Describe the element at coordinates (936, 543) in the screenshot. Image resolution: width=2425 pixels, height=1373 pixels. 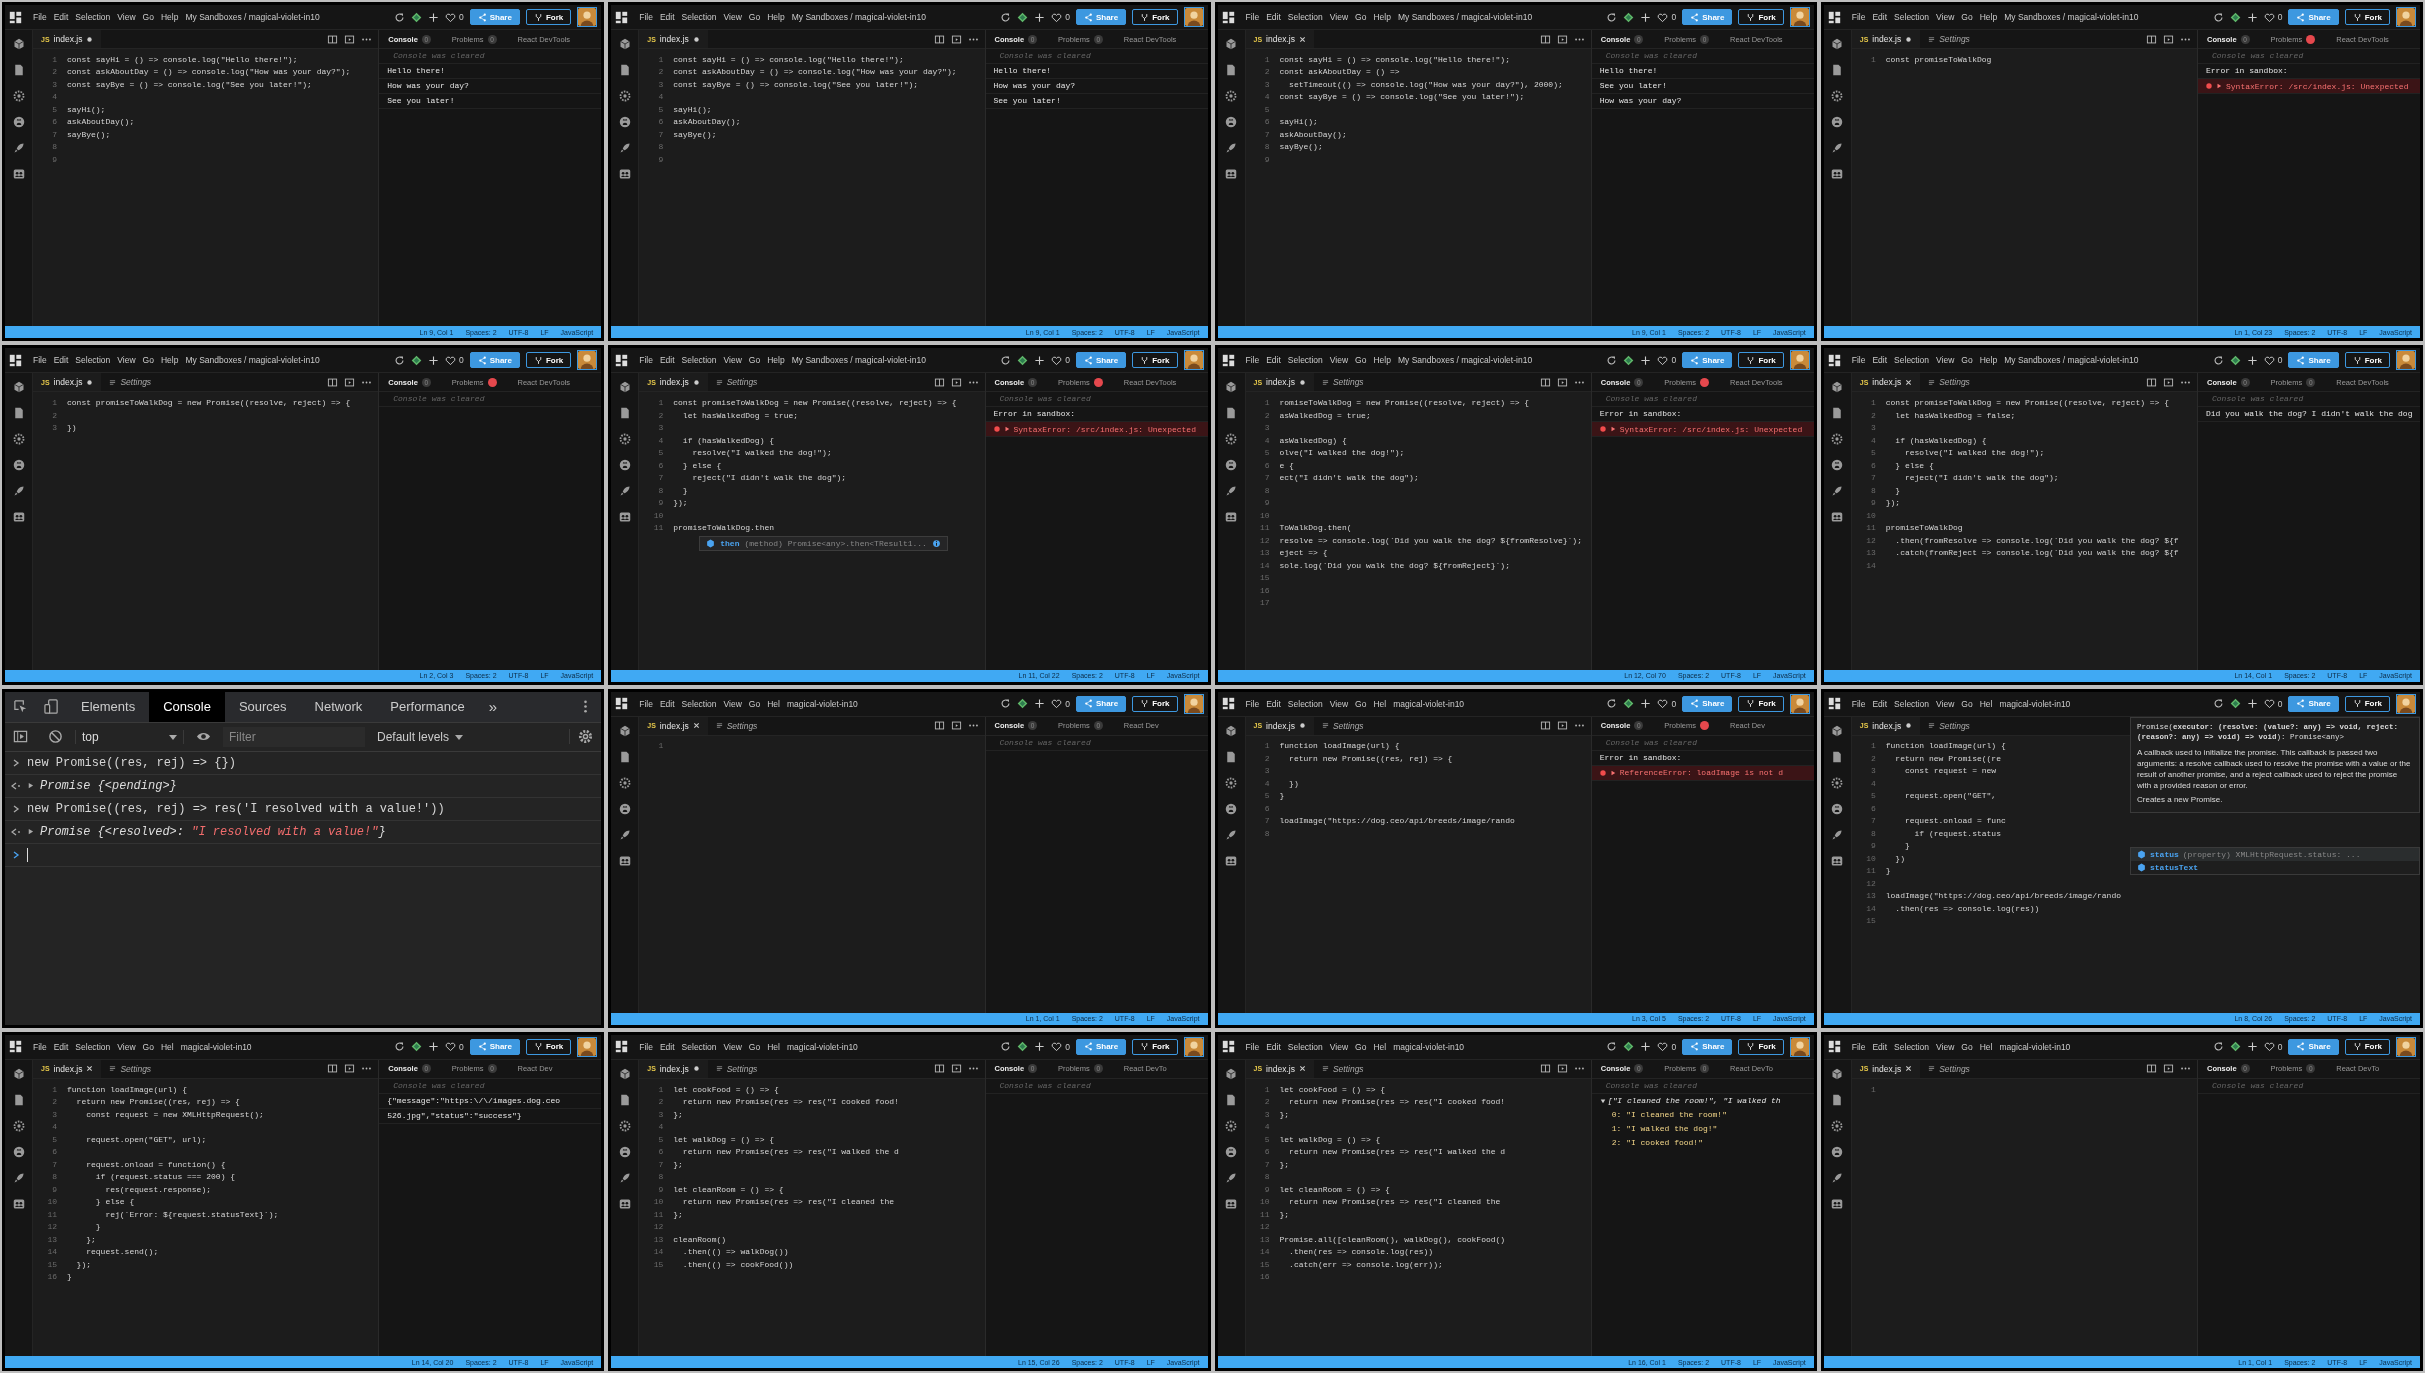
I see `info-icon` at that location.